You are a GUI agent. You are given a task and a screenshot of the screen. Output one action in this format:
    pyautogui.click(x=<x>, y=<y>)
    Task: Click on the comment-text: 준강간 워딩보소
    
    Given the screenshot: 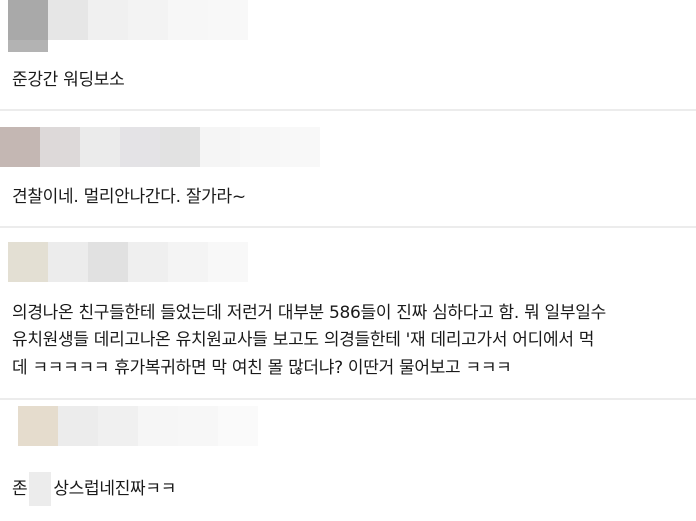 What is the action you would take?
    pyautogui.click(x=68, y=80)
    